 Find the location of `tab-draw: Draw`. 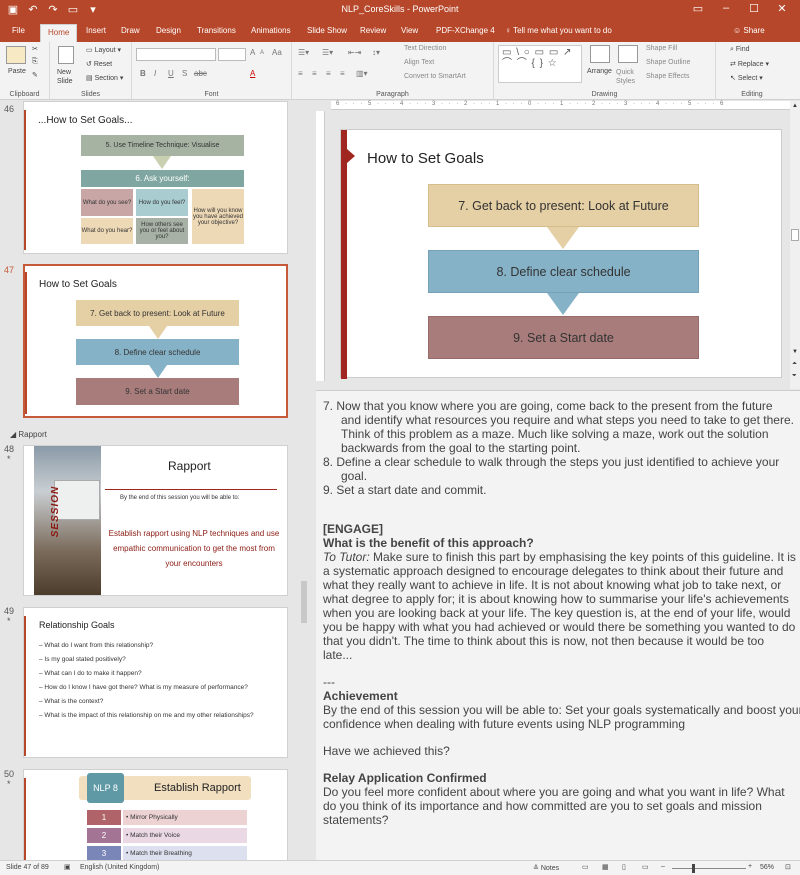

tab-draw: Draw is located at coordinates (130, 30).